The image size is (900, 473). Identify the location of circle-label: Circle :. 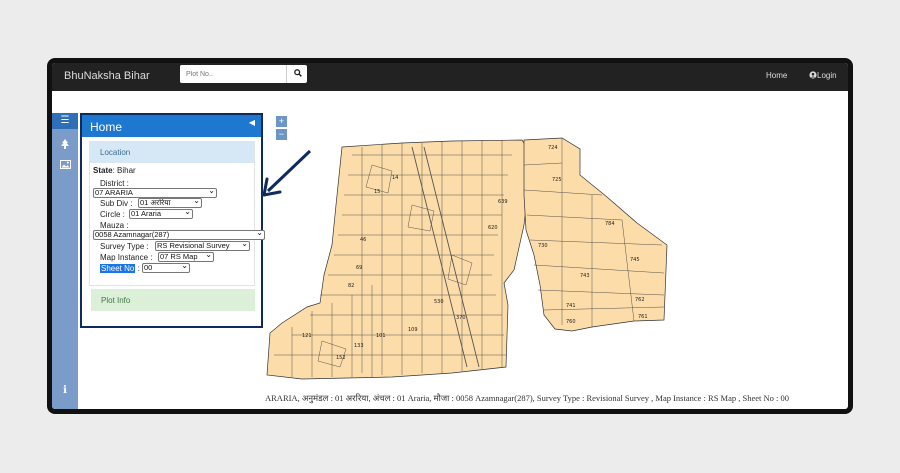
(112, 214).